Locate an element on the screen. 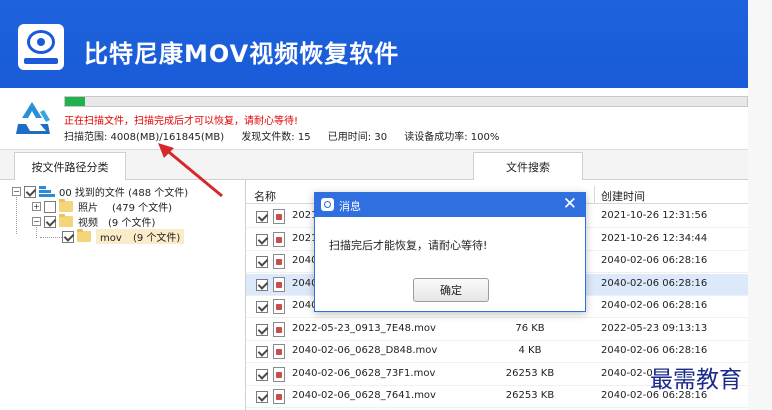 This screenshot has height=410, width=772. photos-checkbox is located at coordinates (50, 206).